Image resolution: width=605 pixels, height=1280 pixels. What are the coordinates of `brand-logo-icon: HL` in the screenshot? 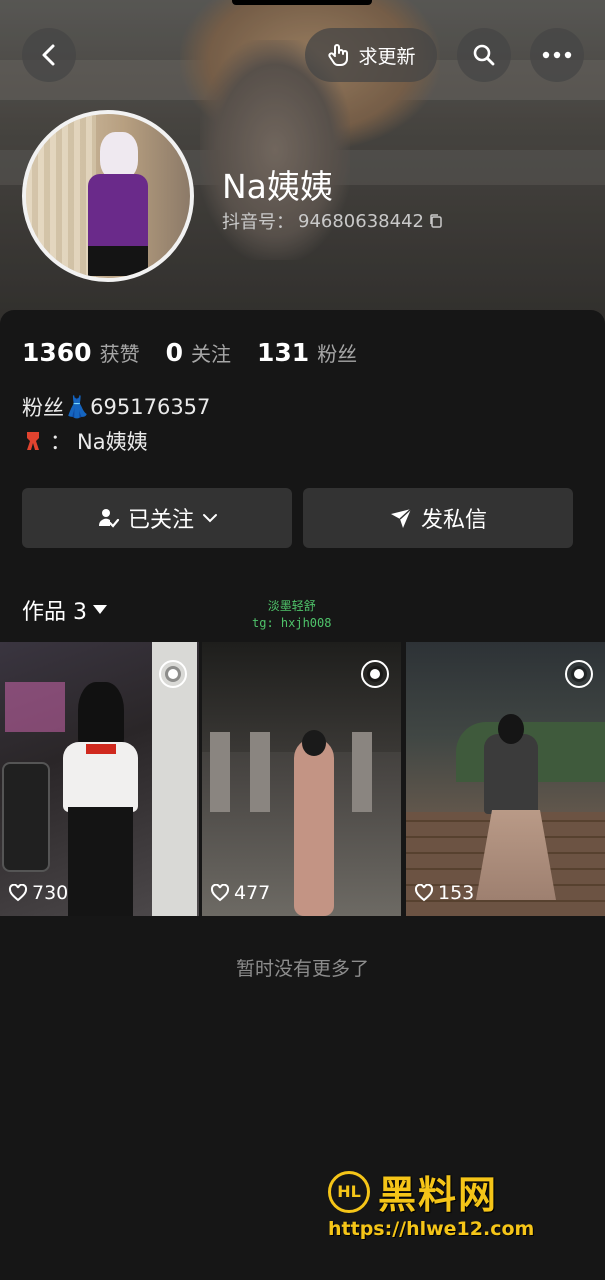 It's located at (349, 1191).